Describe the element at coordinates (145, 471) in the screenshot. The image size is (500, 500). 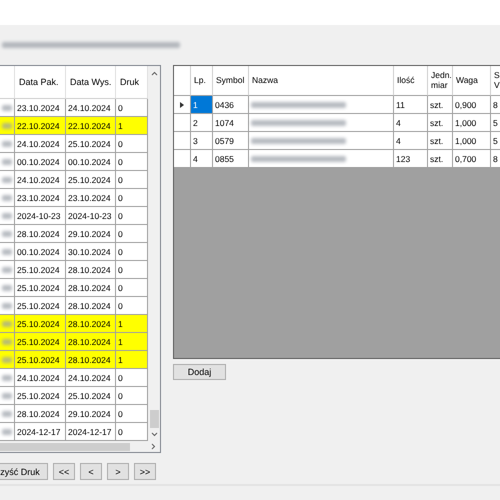
I see `nav-button: >>` at that location.